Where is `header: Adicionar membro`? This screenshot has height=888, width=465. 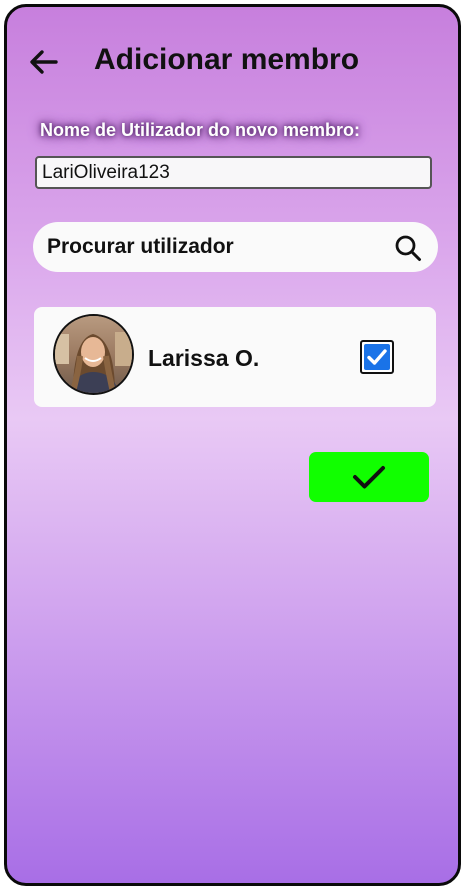
header: Adicionar membro is located at coordinates (232, 63).